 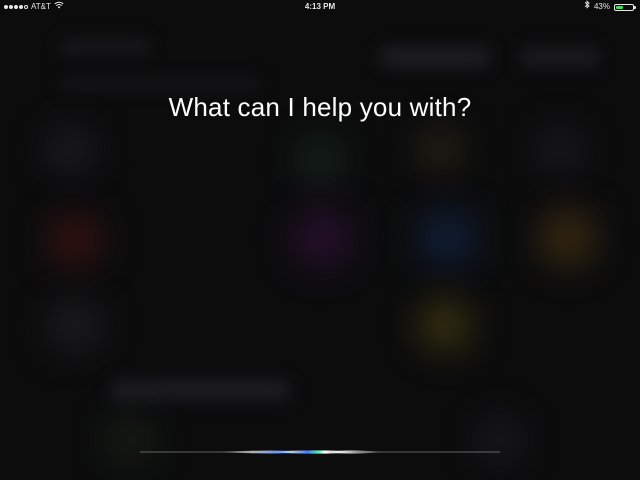 I want to click on status-right: 43%, so click(x=610, y=7).